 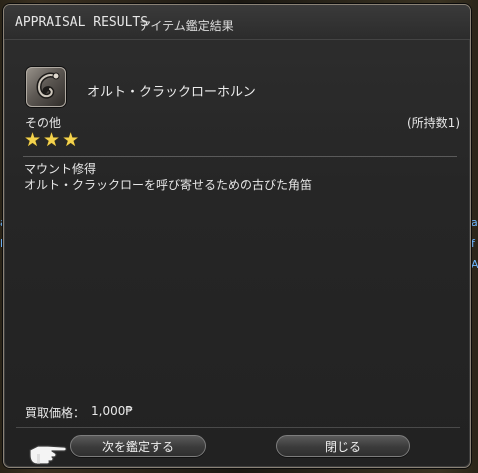 I want to click on description-title: マウント修得, so click(x=60, y=169).